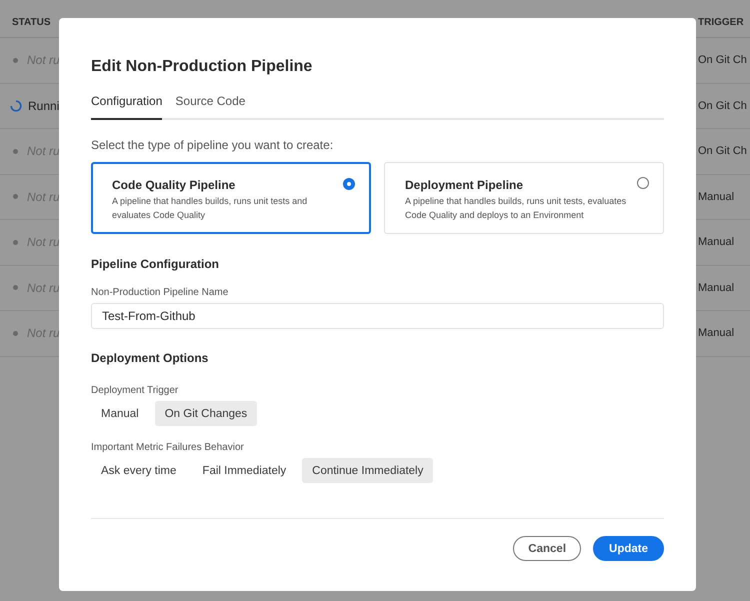 This screenshot has width=750, height=601. What do you see at coordinates (244, 470) in the screenshot?
I see `option-button: Fail Immediately` at bounding box center [244, 470].